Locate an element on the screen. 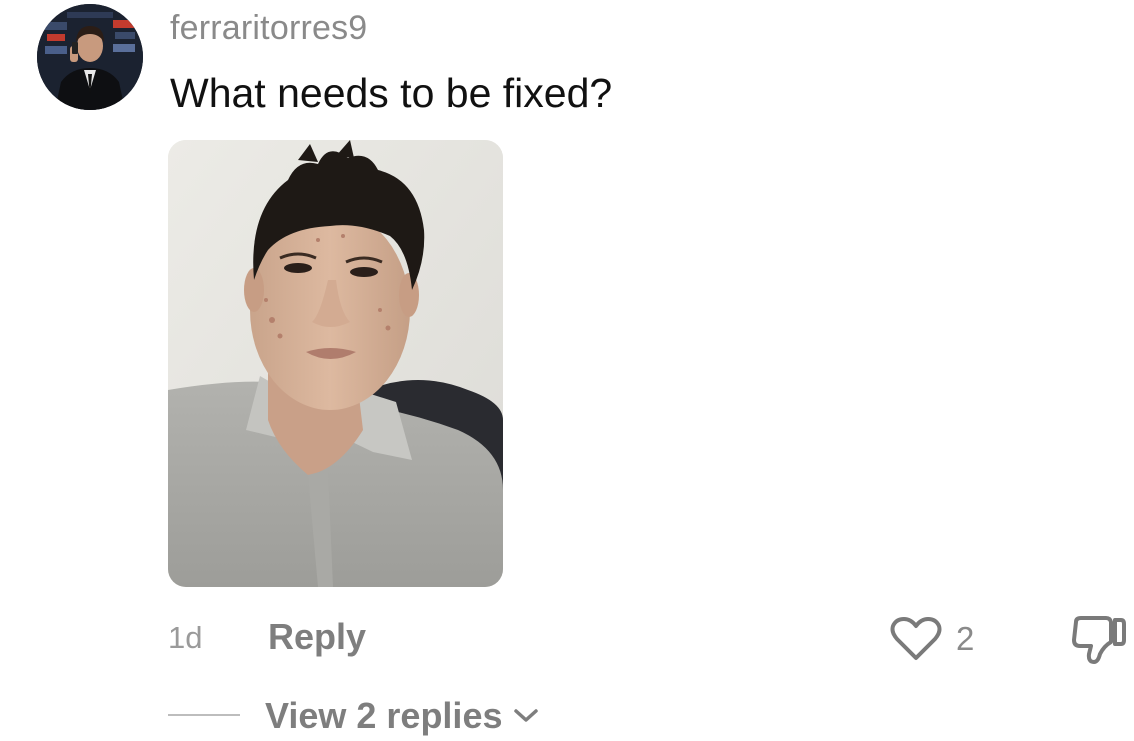  view-replies-label: View 2 replies is located at coordinates (384, 715).